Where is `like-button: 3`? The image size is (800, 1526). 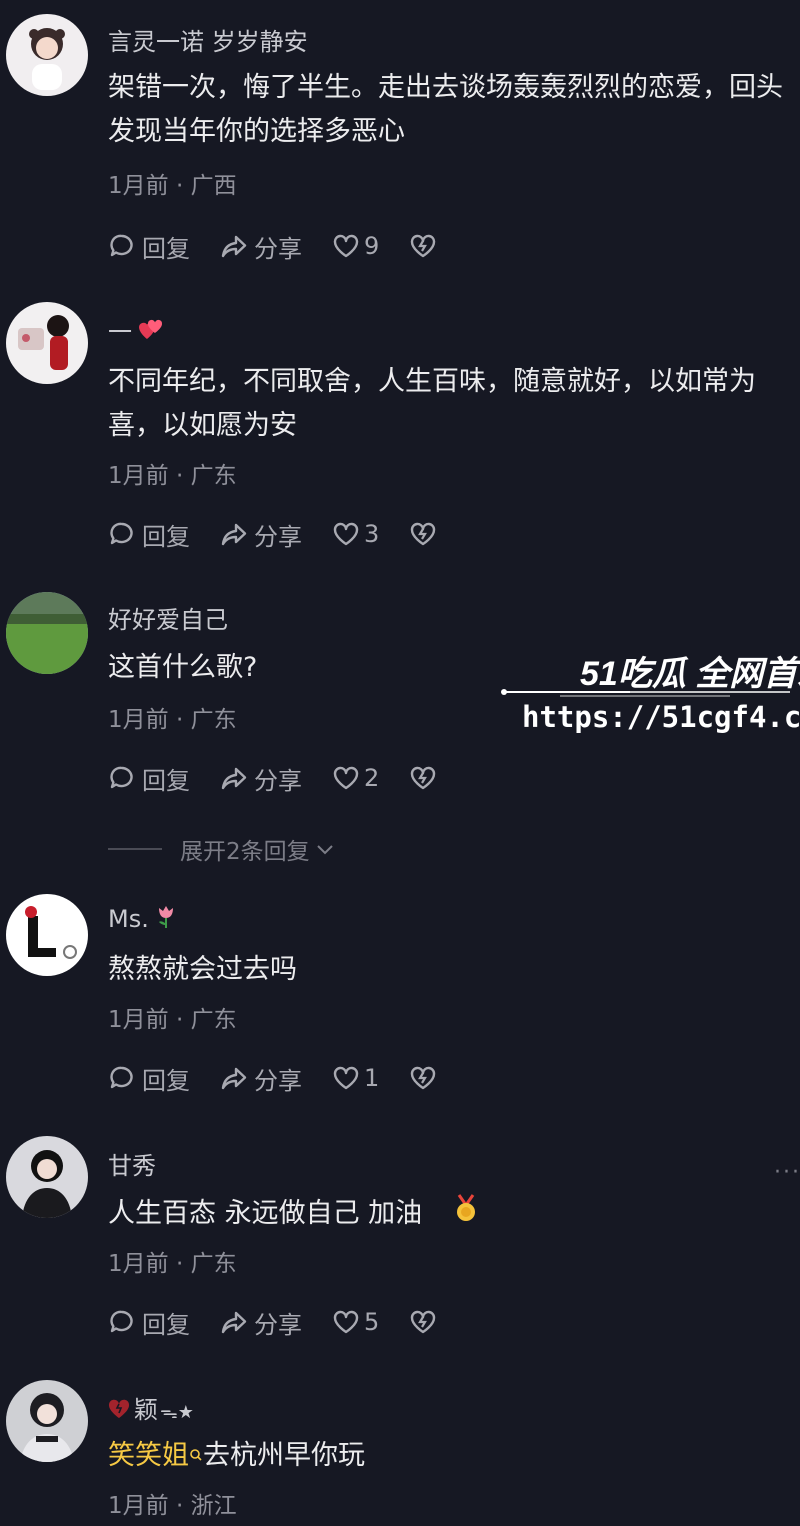
like-button: 3 is located at coordinates (355, 534).